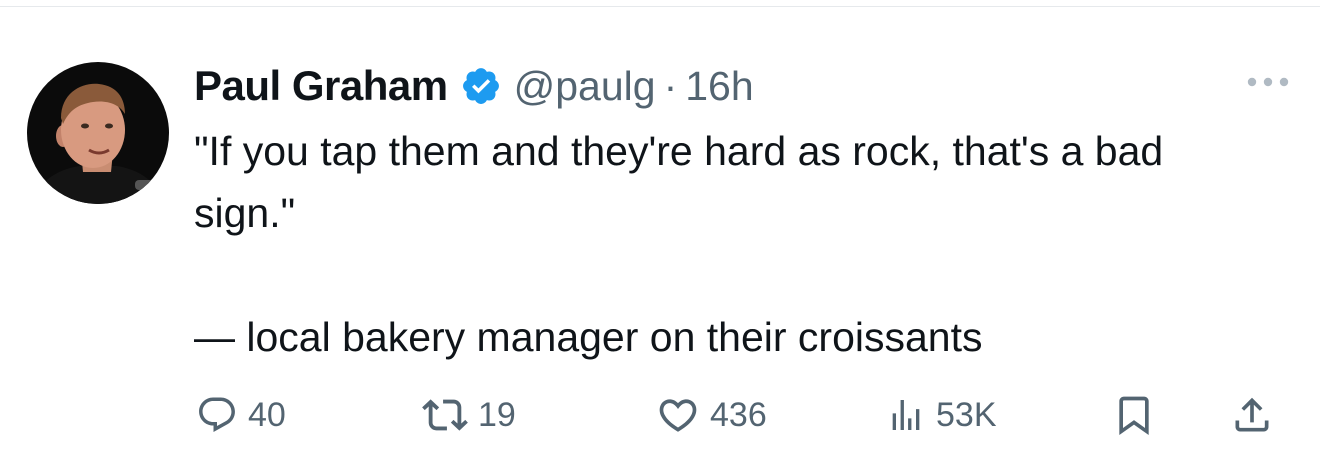 The image size is (1320, 468). I want to click on views-button: 53K, so click(941, 415).